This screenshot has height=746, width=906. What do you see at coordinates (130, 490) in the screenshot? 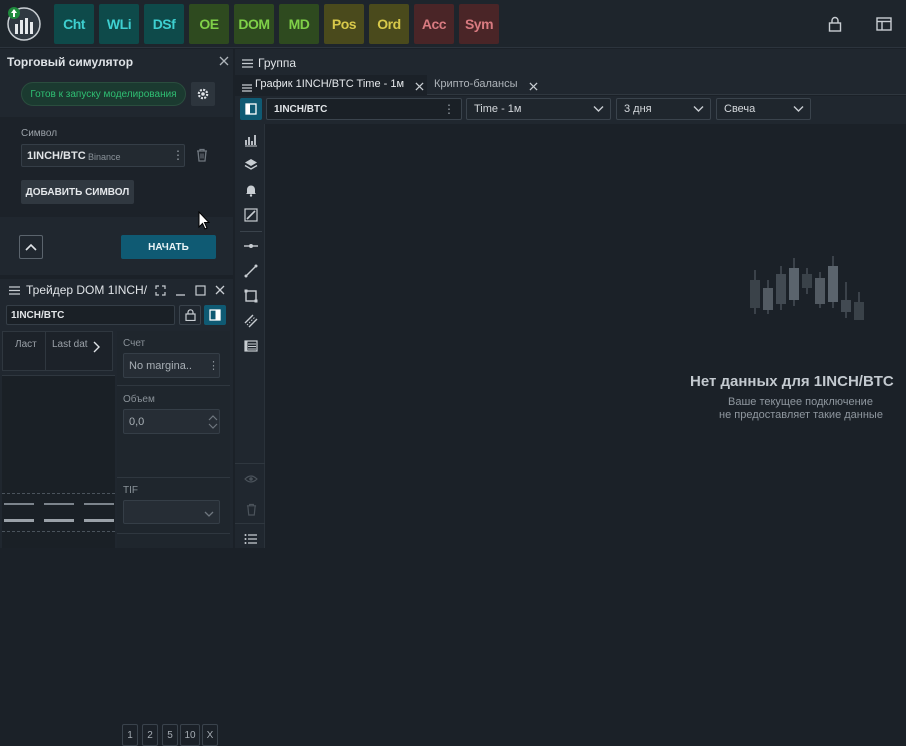
I see `tif-label: TIF` at bounding box center [130, 490].